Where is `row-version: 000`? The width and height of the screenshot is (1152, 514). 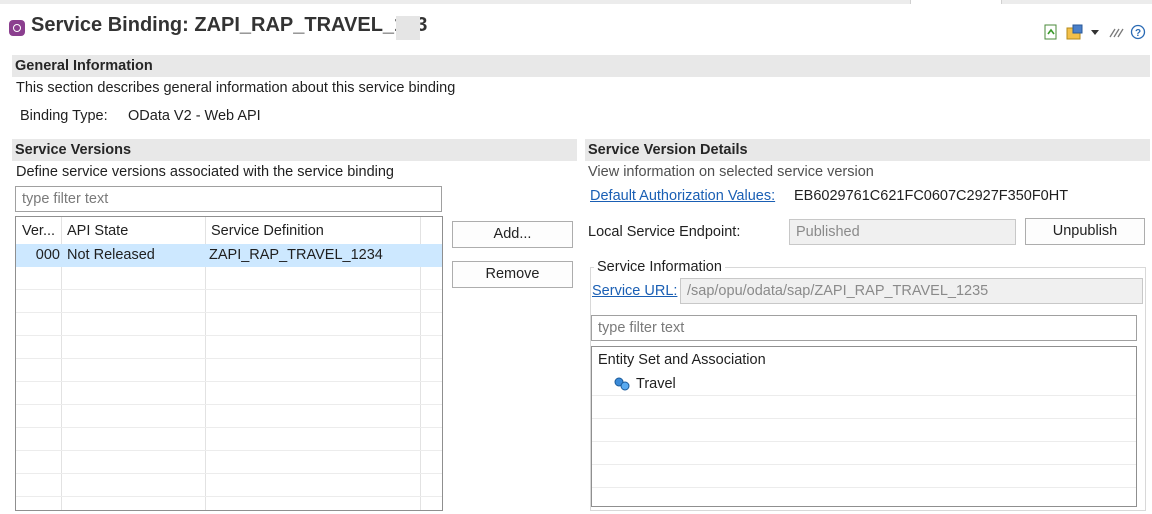 row-version: 000 is located at coordinates (47, 255).